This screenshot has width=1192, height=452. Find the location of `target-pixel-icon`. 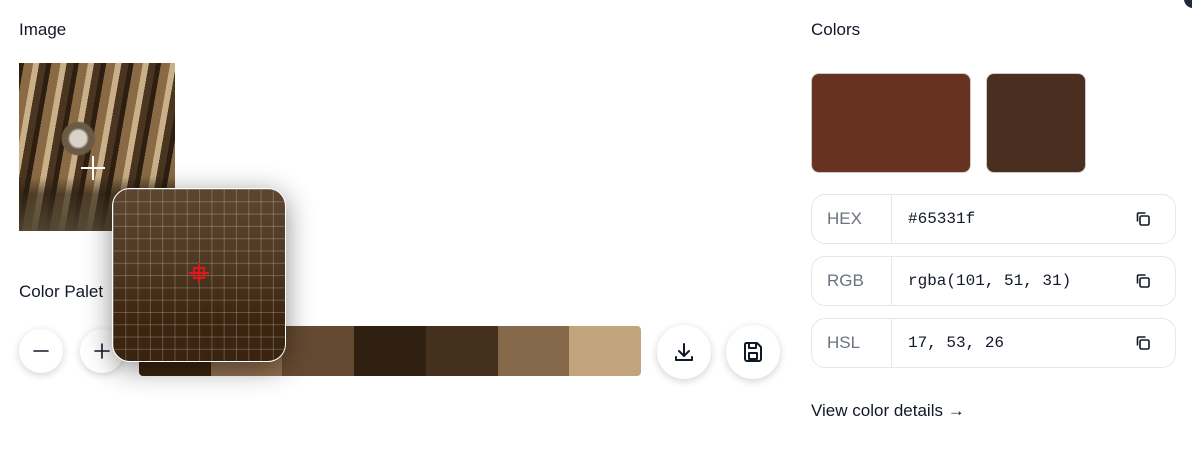

target-pixel-icon is located at coordinates (199, 273).